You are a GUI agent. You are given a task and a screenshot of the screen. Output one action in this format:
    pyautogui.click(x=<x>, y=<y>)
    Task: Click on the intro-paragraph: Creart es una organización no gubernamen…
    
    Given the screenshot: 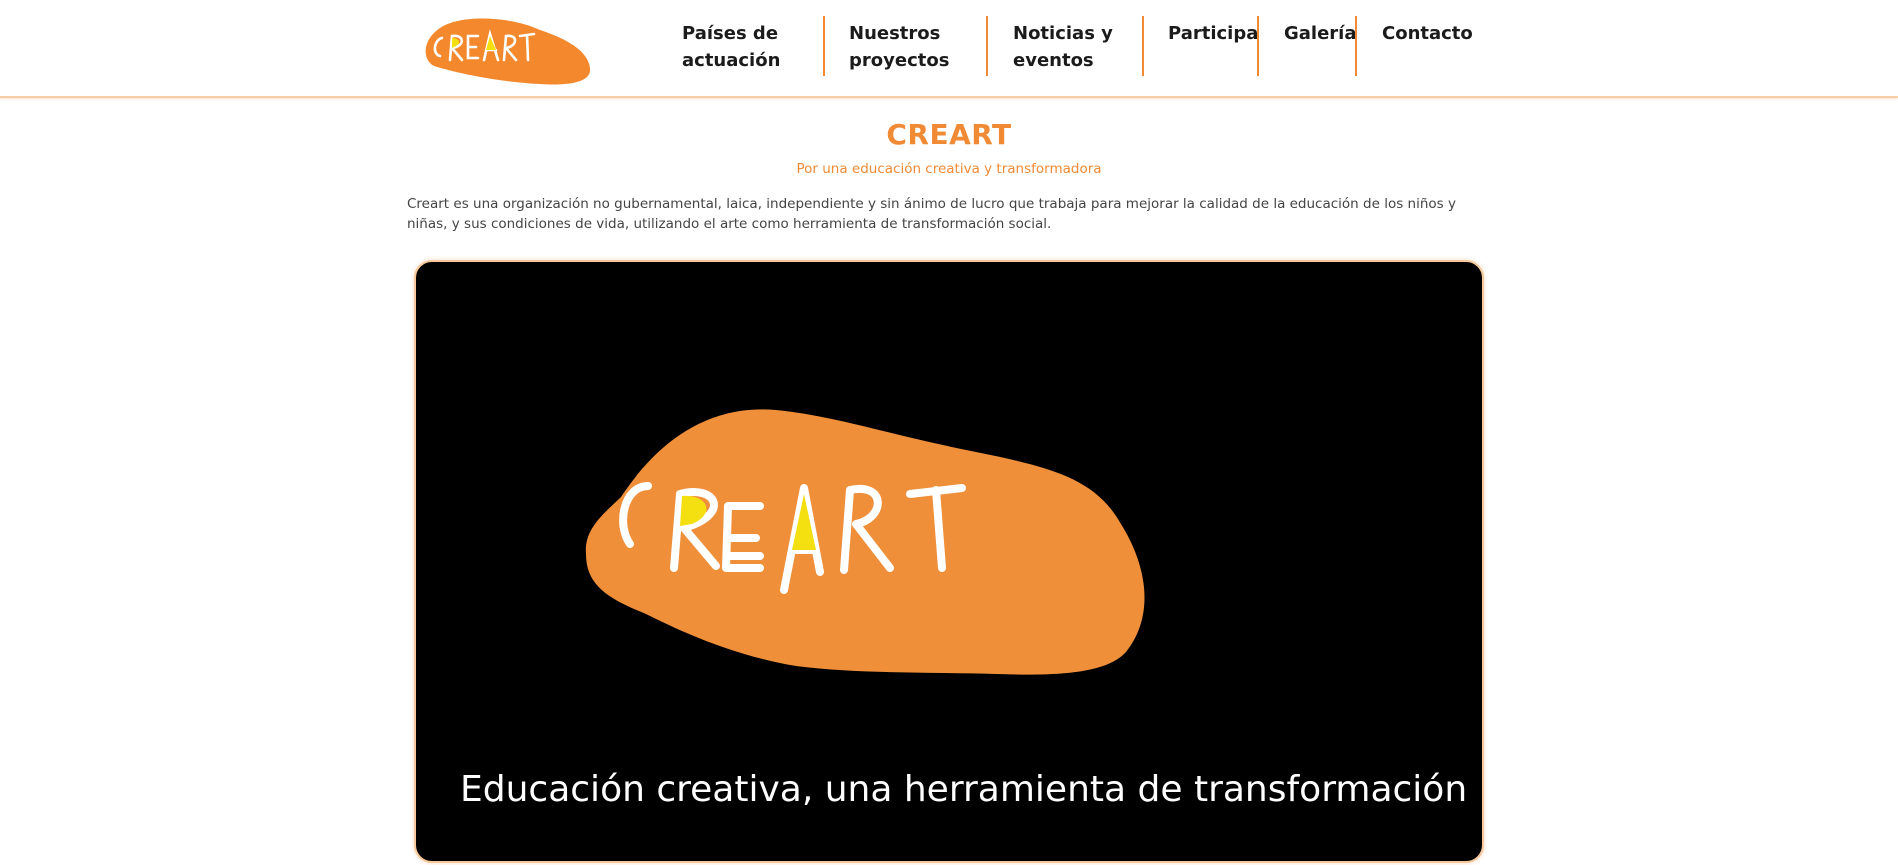 What is the action you would take?
    pyautogui.click(x=931, y=214)
    